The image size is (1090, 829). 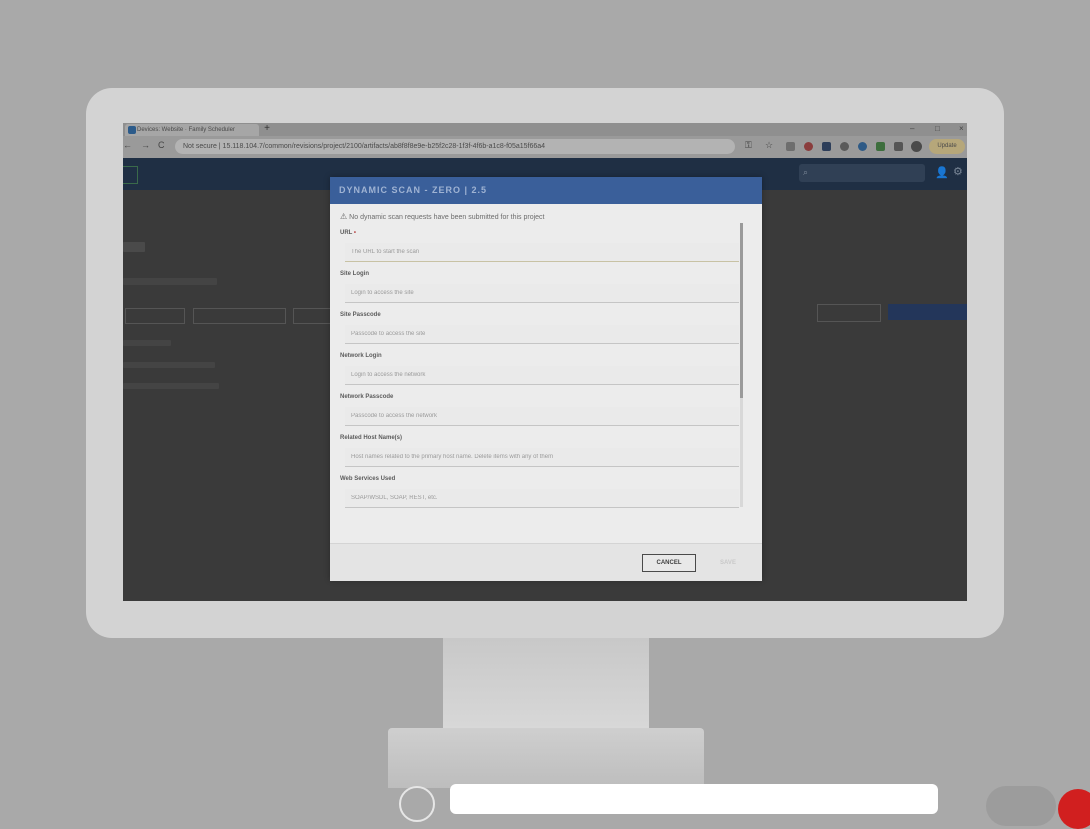 I want to click on warning-icon: ⚠, so click(x=344, y=216).